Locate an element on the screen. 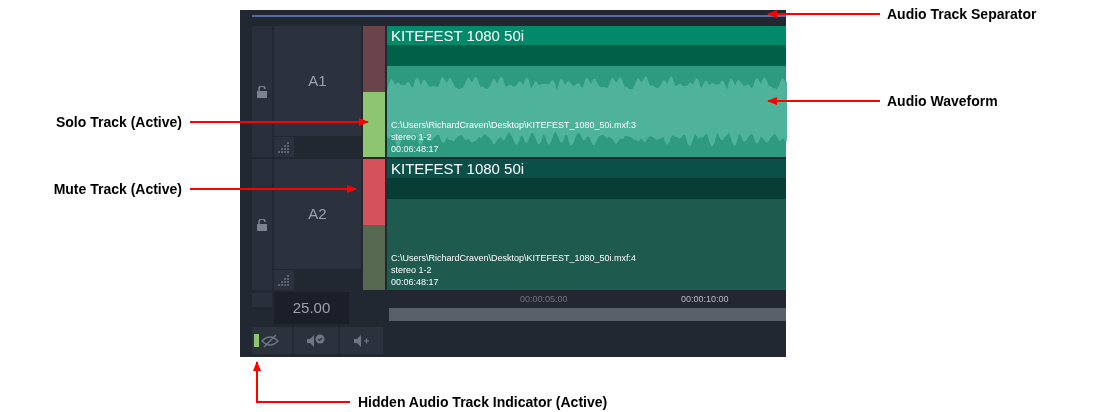 This screenshot has height=412, width=1099. ruler-time-label: 00:00:05:00 is located at coordinates (544, 299).